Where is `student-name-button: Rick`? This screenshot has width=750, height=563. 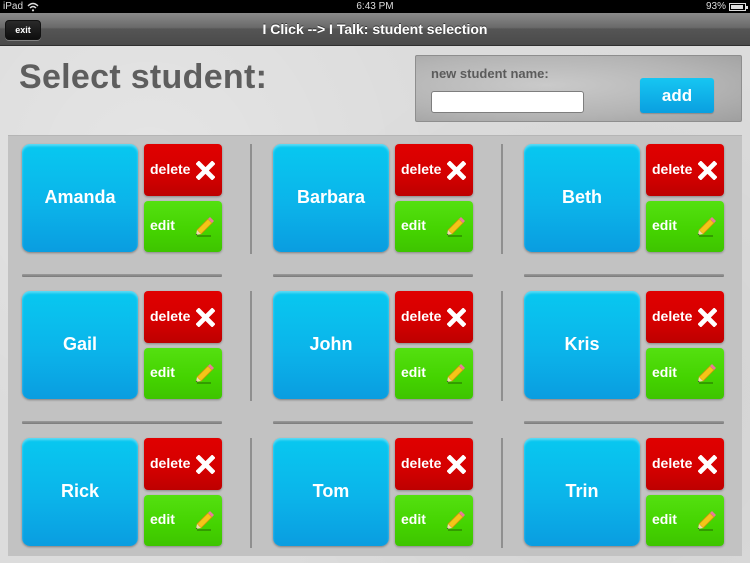
student-name-button: Rick is located at coordinates (80, 492).